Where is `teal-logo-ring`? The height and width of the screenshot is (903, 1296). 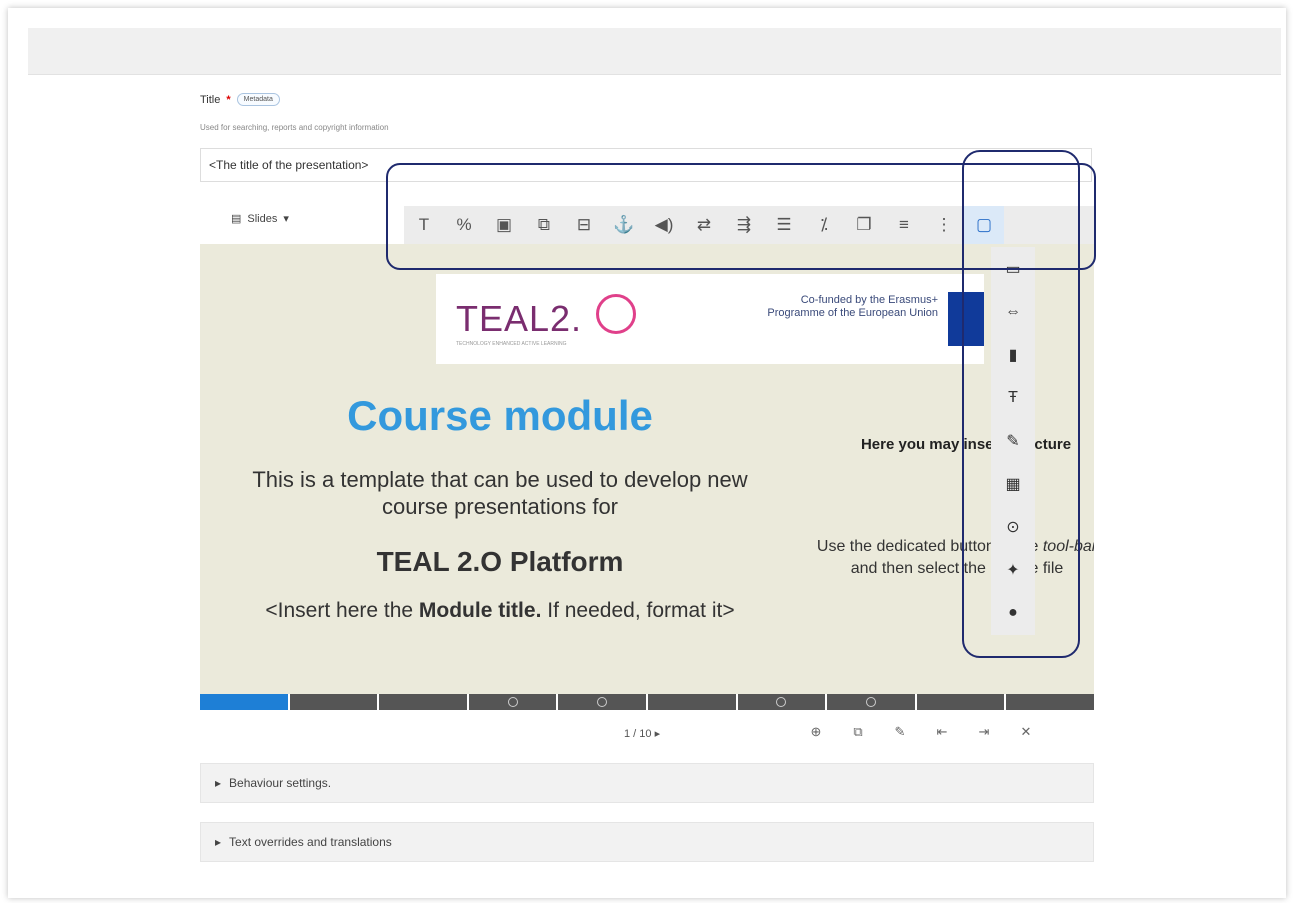
teal-logo-ring is located at coordinates (616, 314).